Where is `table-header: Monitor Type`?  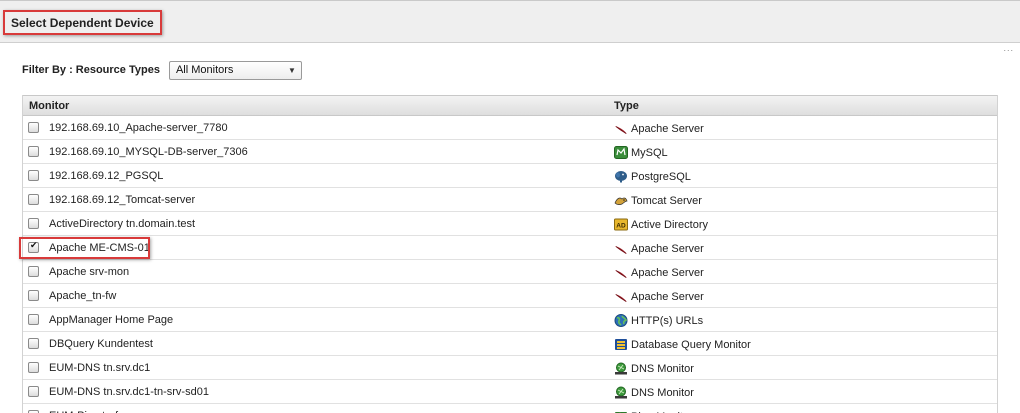
table-header: Monitor Type is located at coordinates (510, 105).